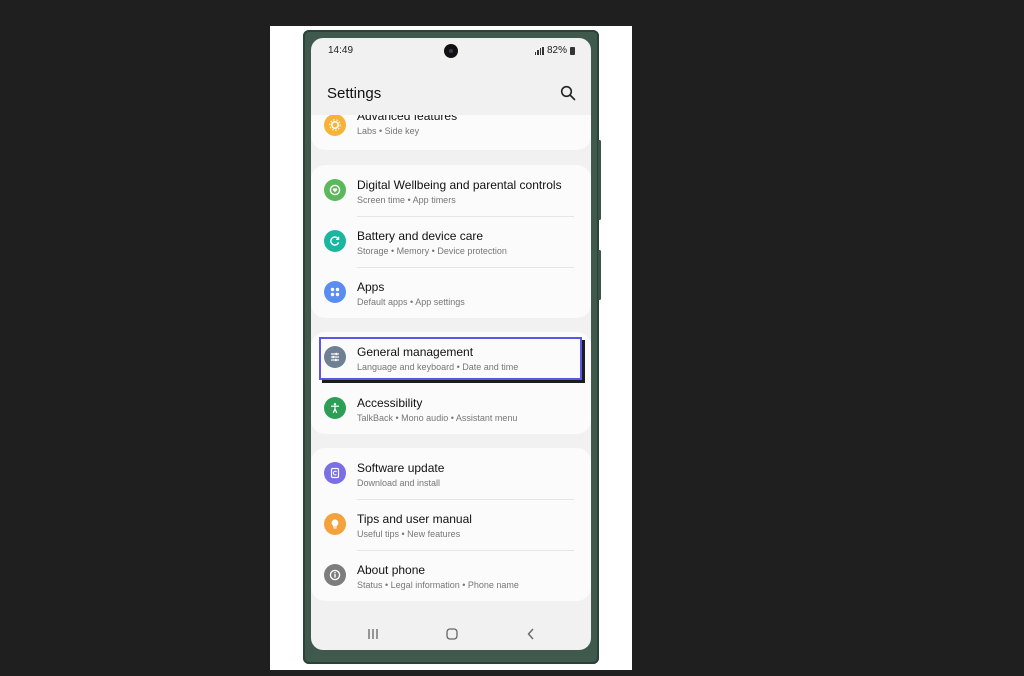  What do you see at coordinates (450, 358) in the screenshot?
I see `highlight-box` at bounding box center [450, 358].